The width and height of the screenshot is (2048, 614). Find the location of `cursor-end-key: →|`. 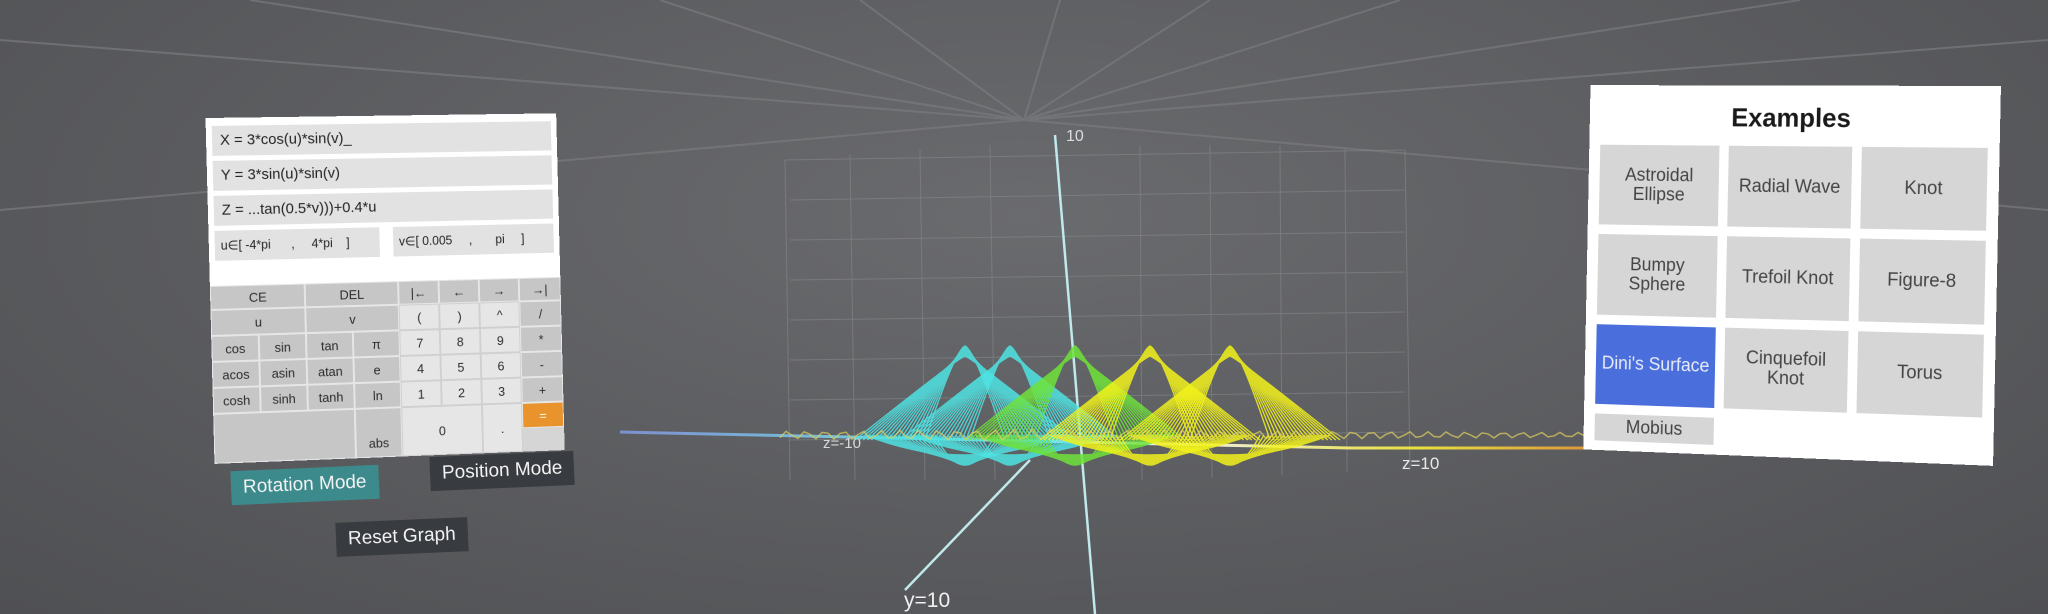

cursor-end-key: →| is located at coordinates (539, 289).